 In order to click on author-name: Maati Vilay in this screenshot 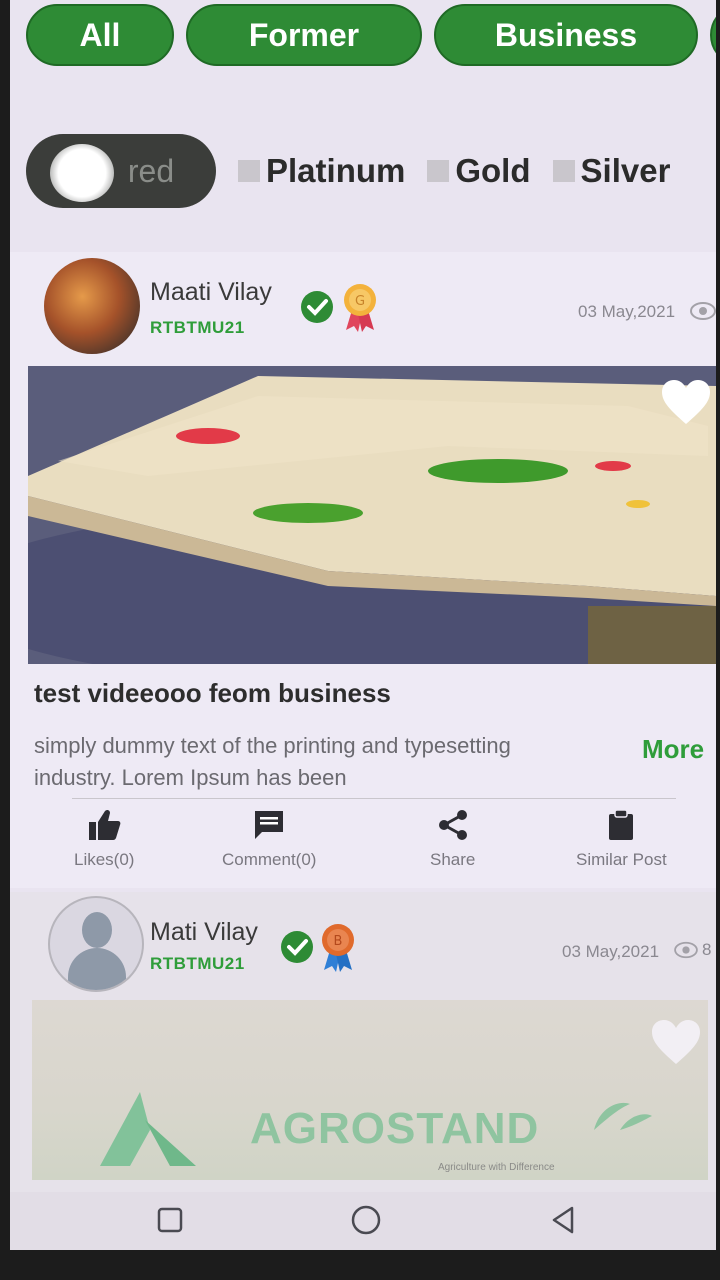, I will do `click(211, 292)`.